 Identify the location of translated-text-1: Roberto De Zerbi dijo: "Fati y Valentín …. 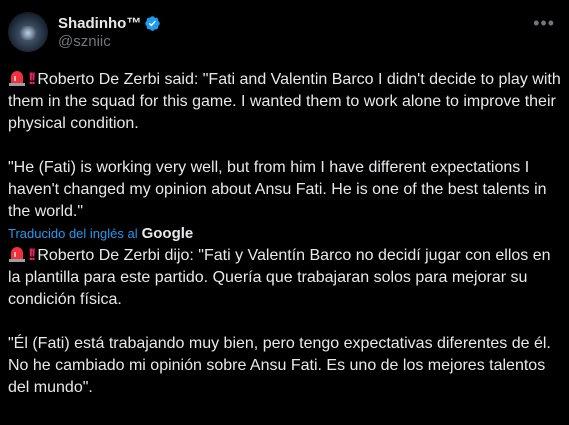
(279, 277).